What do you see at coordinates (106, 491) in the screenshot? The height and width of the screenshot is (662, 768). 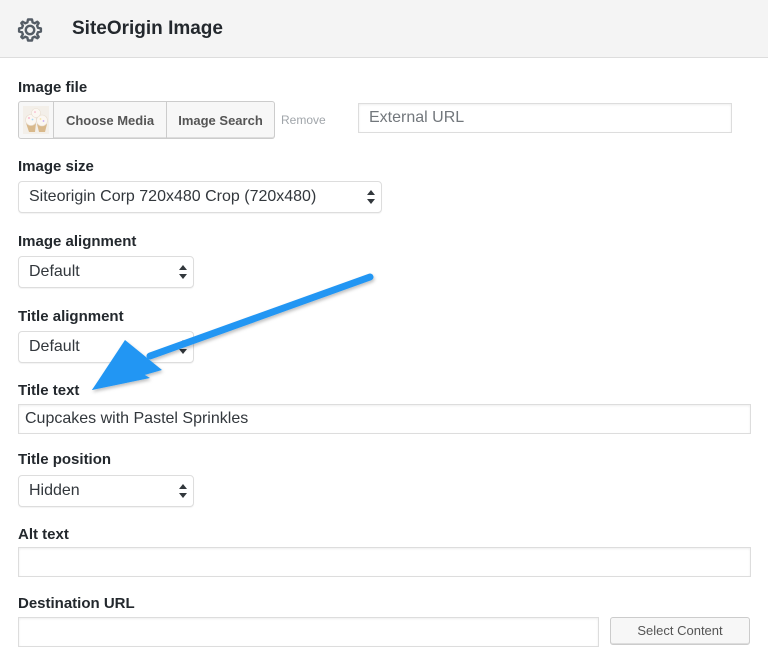 I see `title-position-select: Hidden` at bounding box center [106, 491].